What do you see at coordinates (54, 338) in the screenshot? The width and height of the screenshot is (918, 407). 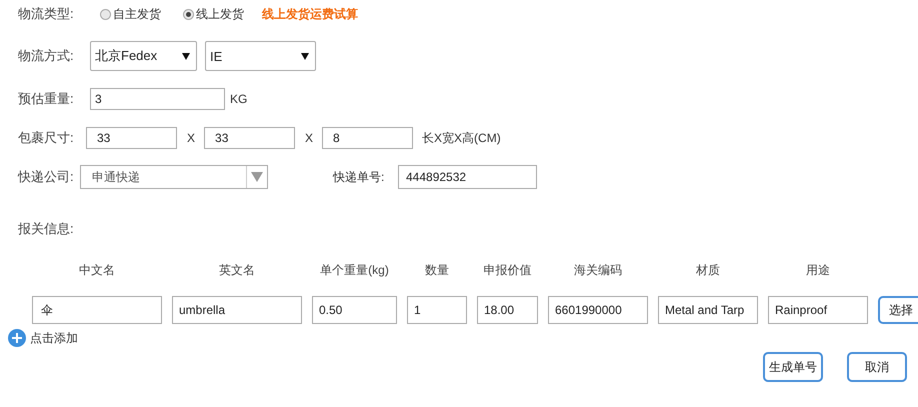 I see `add-link: 点击添加` at bounding box center [54, 338].